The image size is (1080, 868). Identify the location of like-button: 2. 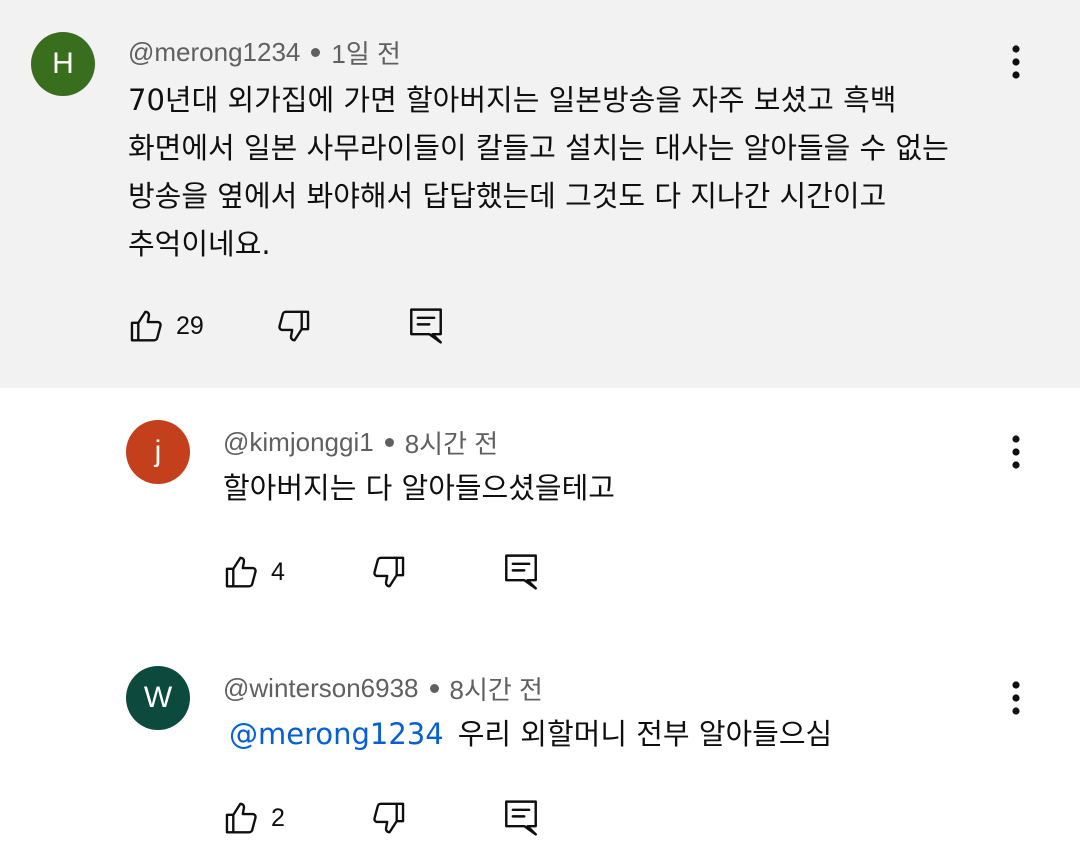
(254, 818).